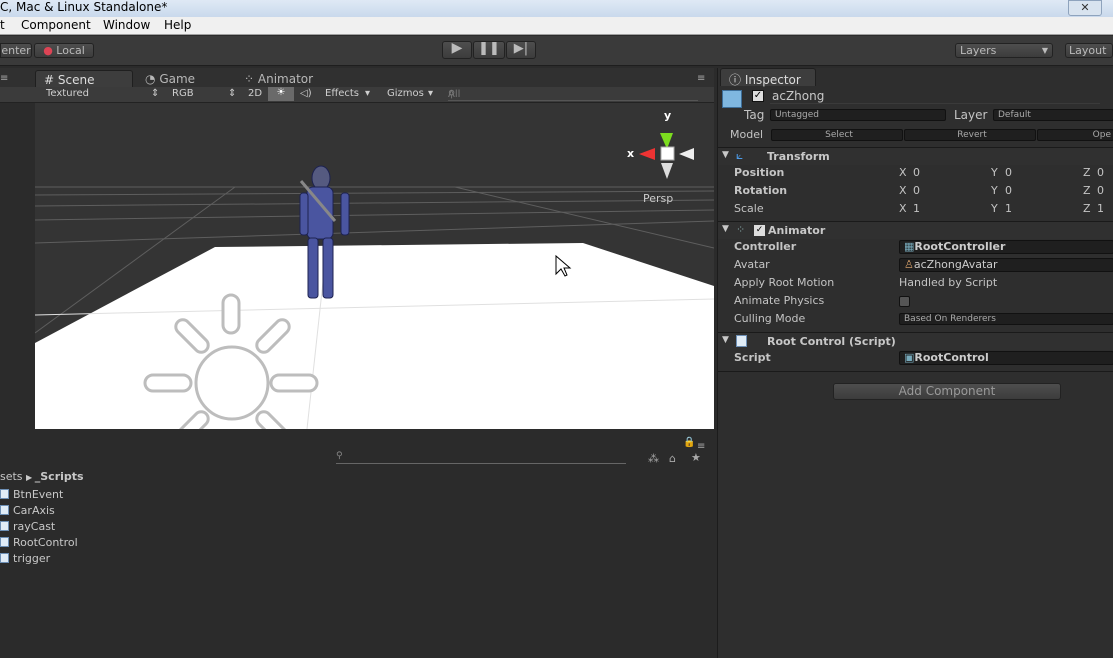 The image size is (1113, 658). I want to click on space-toggle: ● Local, so click(64, 50).